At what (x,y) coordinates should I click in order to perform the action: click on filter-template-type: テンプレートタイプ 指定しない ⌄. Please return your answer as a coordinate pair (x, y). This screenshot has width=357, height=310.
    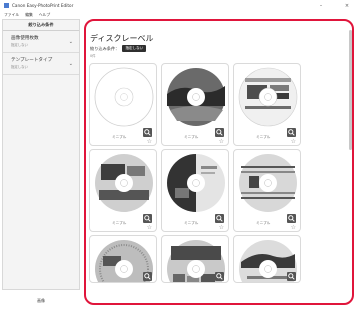
    Looking at the image, I should click on (41, 64).